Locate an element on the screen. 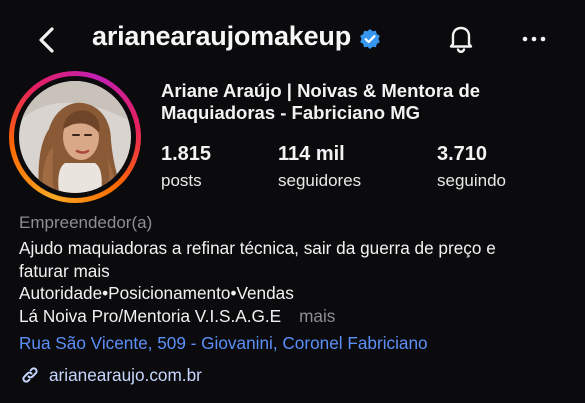  bell-icon is located at coordinates (461, 38).